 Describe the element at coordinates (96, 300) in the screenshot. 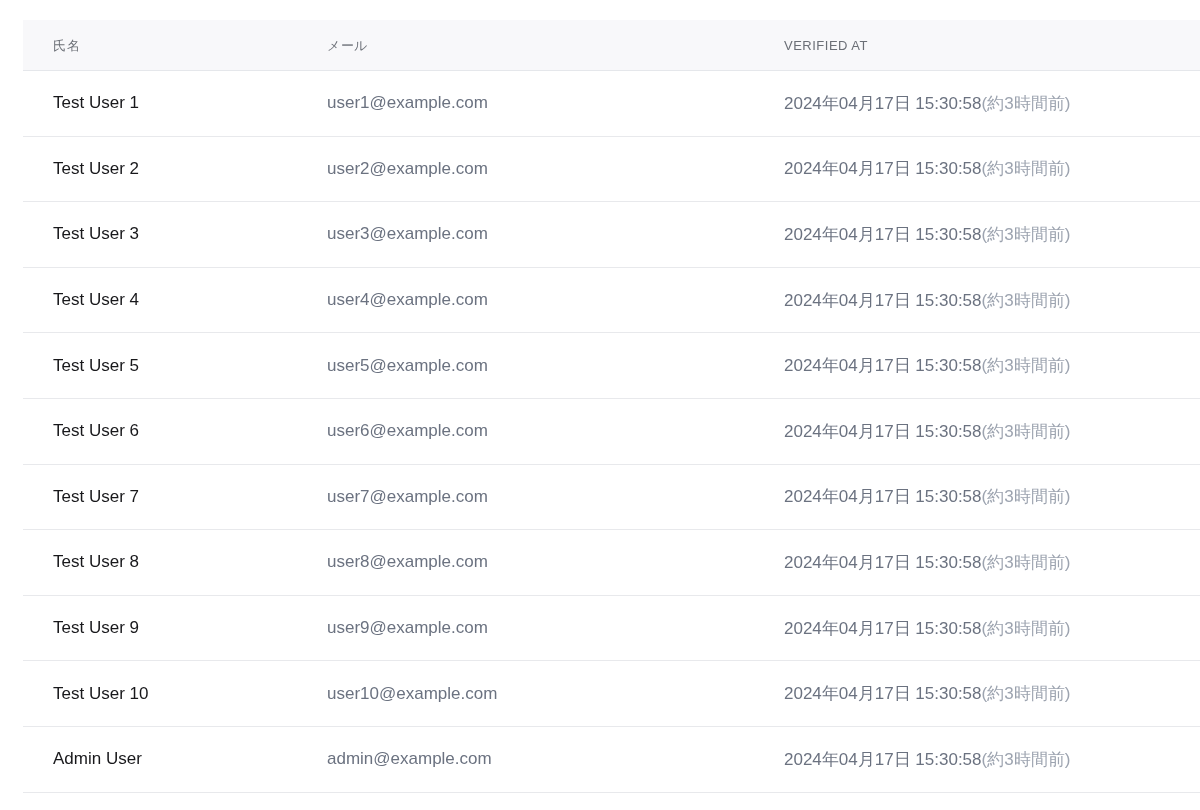

I see `user-name: Test User 4` at that location.